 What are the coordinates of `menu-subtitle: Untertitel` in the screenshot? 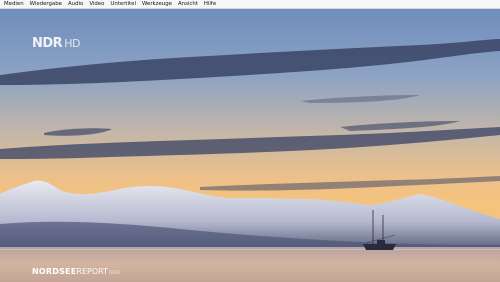 It's located at (123, 4).